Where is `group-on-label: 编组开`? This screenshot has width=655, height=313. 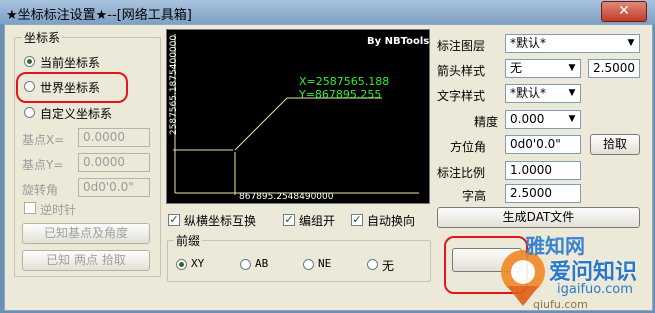
group-on-label: 编组开 is located at coordinates (317, 221).